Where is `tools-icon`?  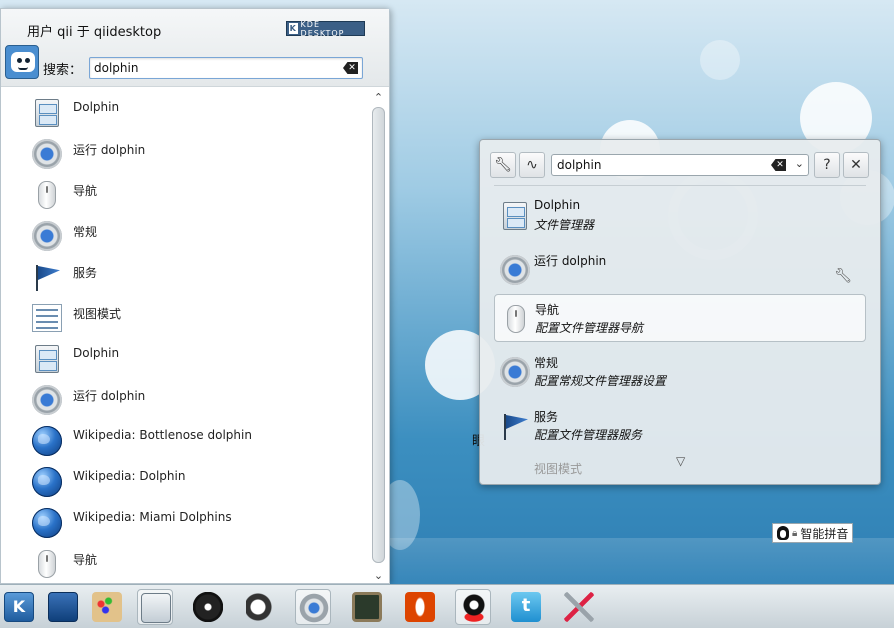
tools-icon is located at coordinates (579, 607).